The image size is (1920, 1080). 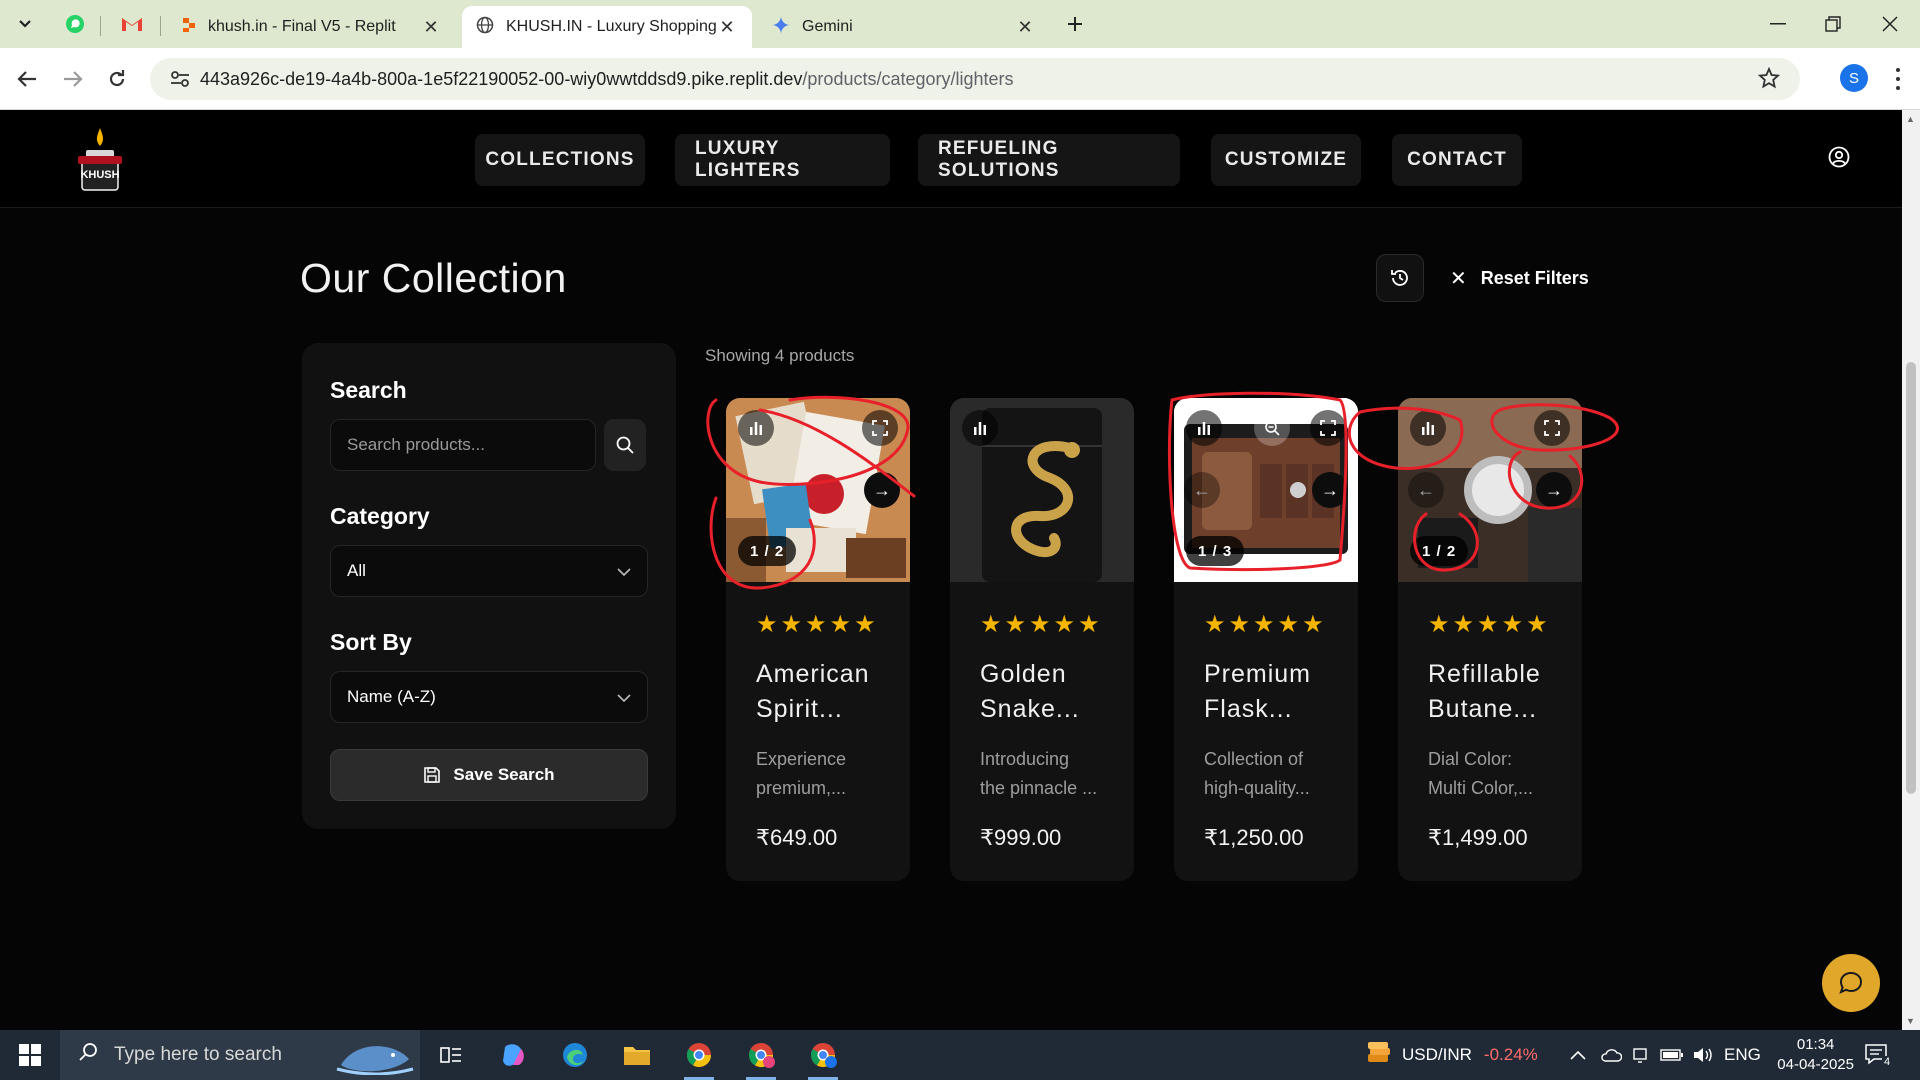 What do you see at coordinates (1898, 79) in the screenshot?
I see `browser-menu-icon` at bounding box center [1898, 79].